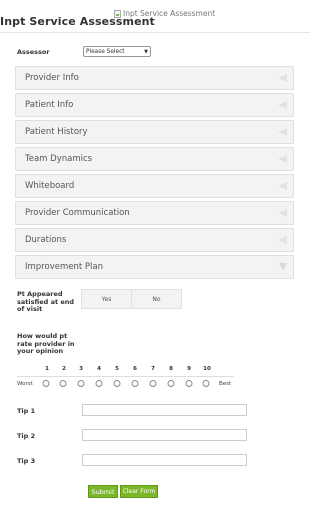 Image resolution: width=320 pixels, height=523 pixels. I want to click on scale-number: 2, so click(64, 369).